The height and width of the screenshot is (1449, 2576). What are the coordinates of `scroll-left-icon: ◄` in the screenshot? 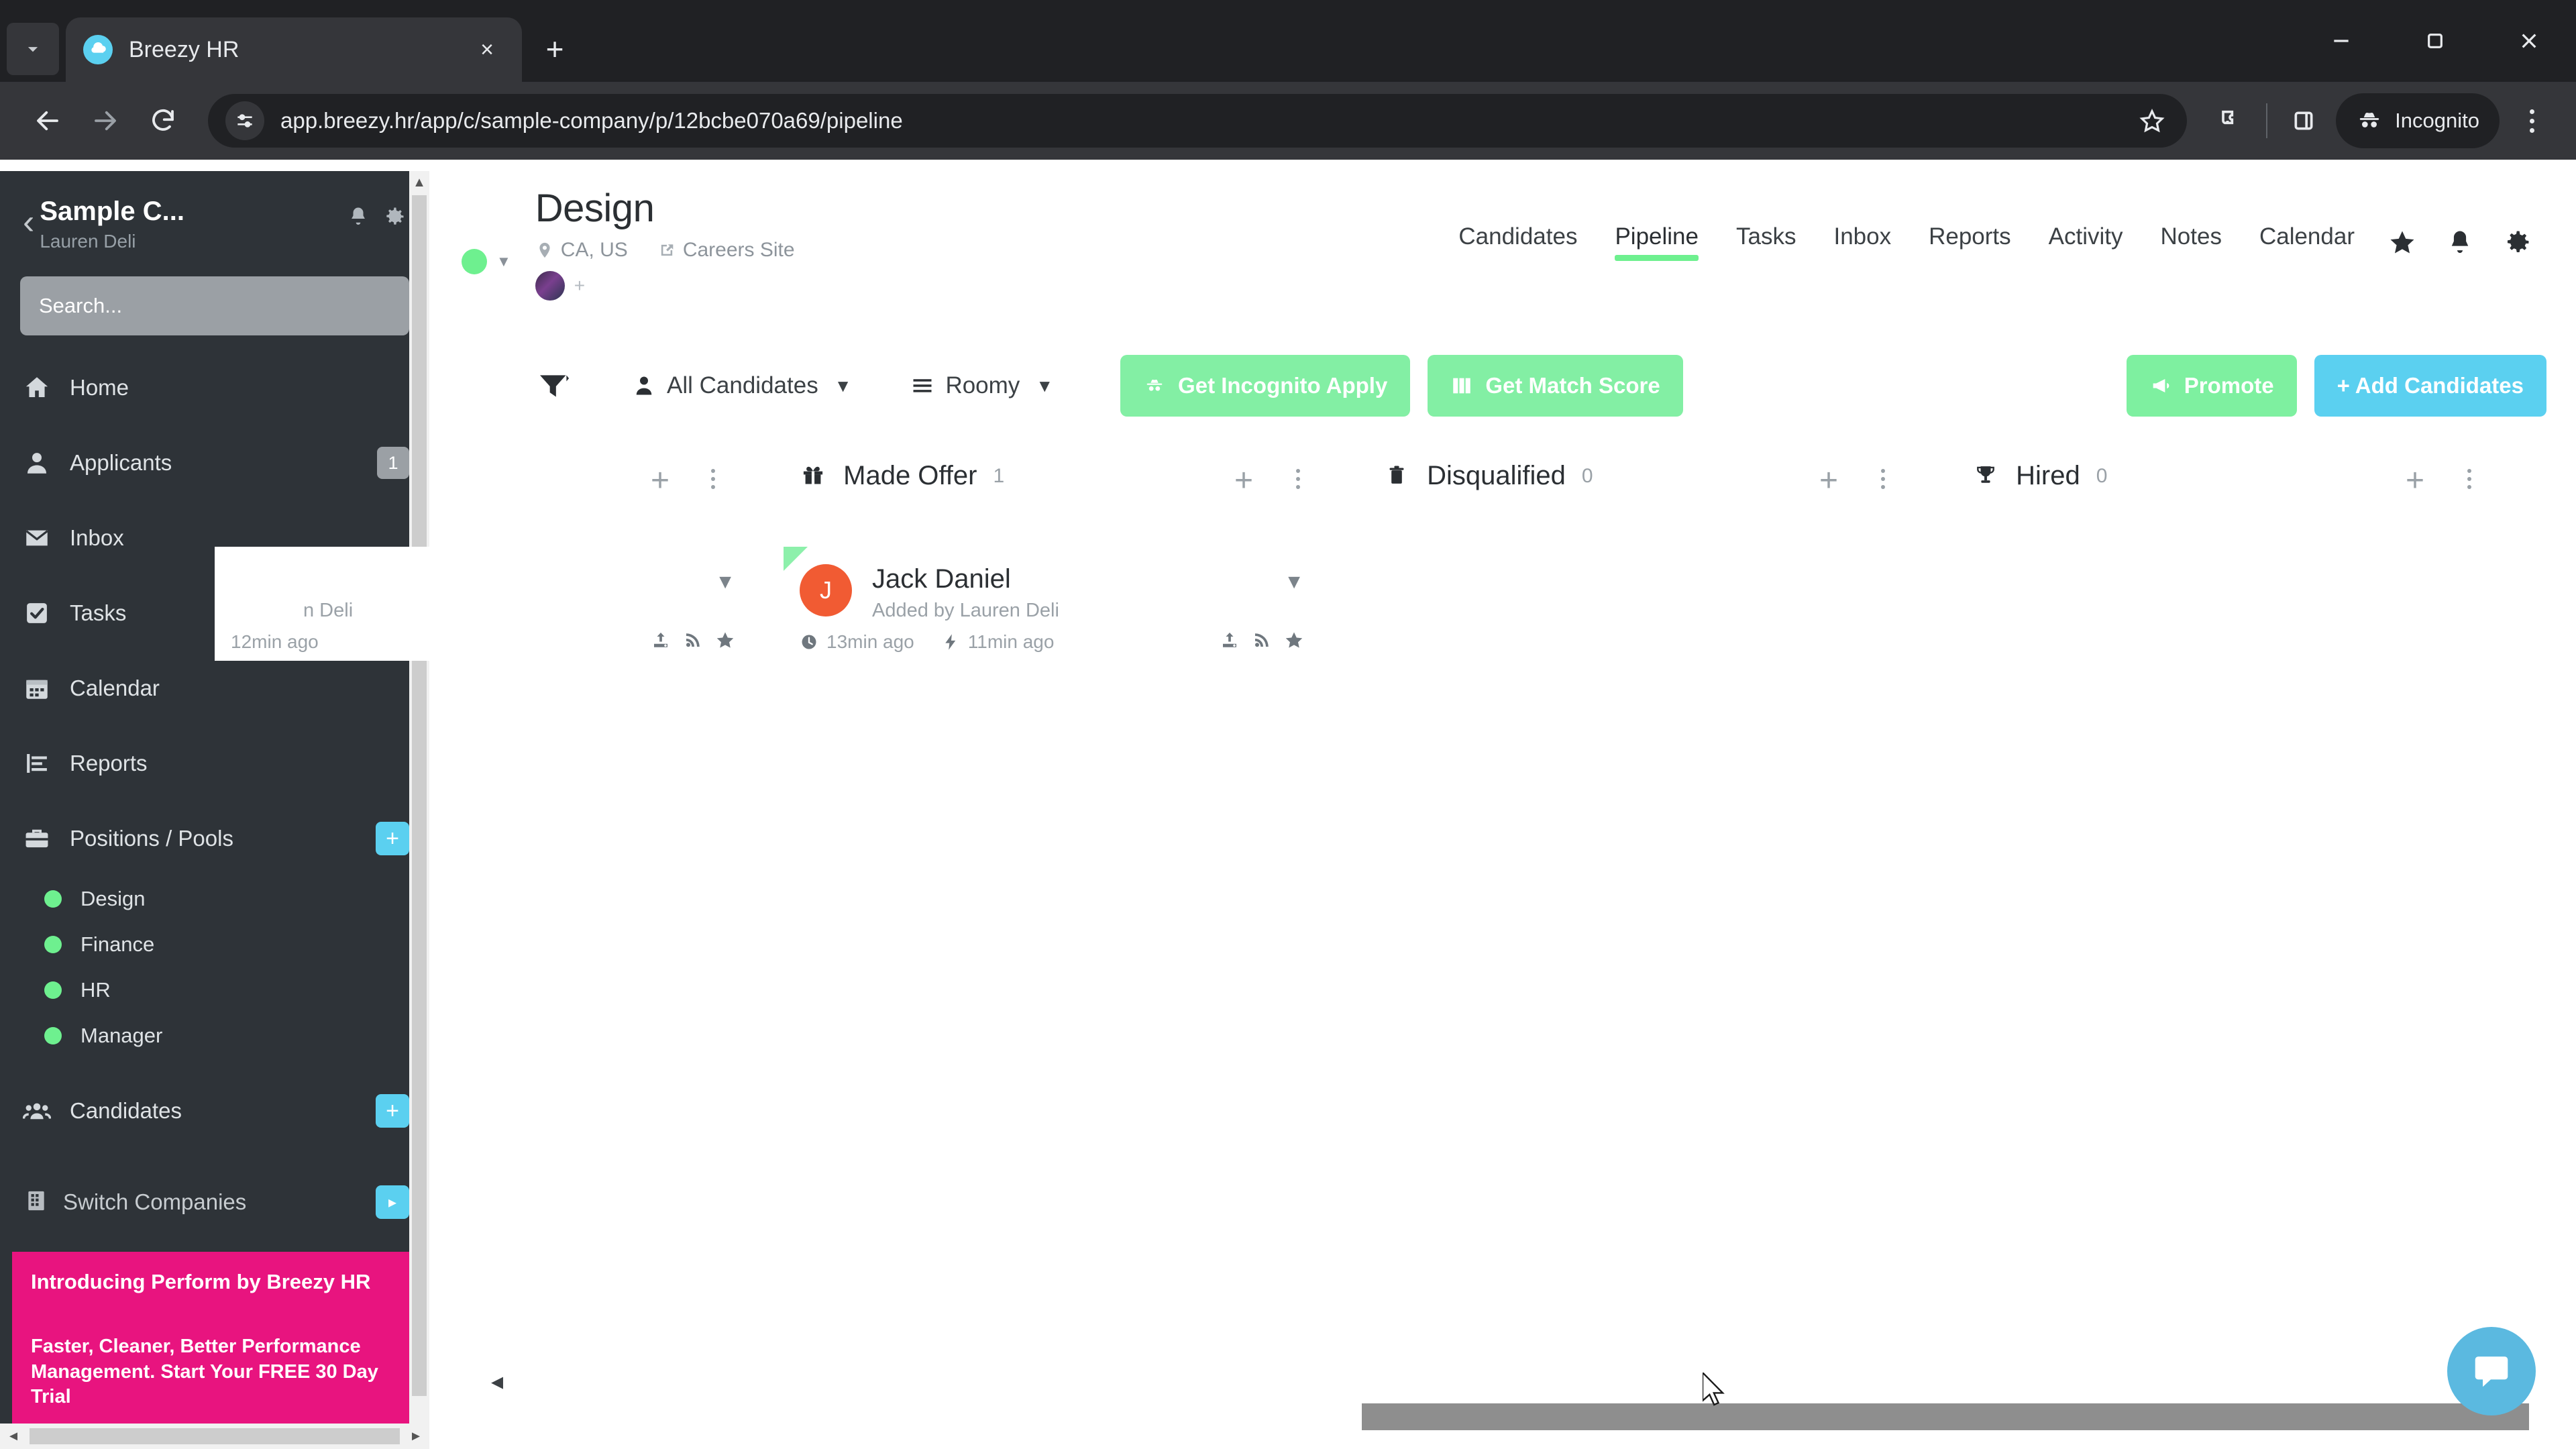 It's located at (13, 1436).